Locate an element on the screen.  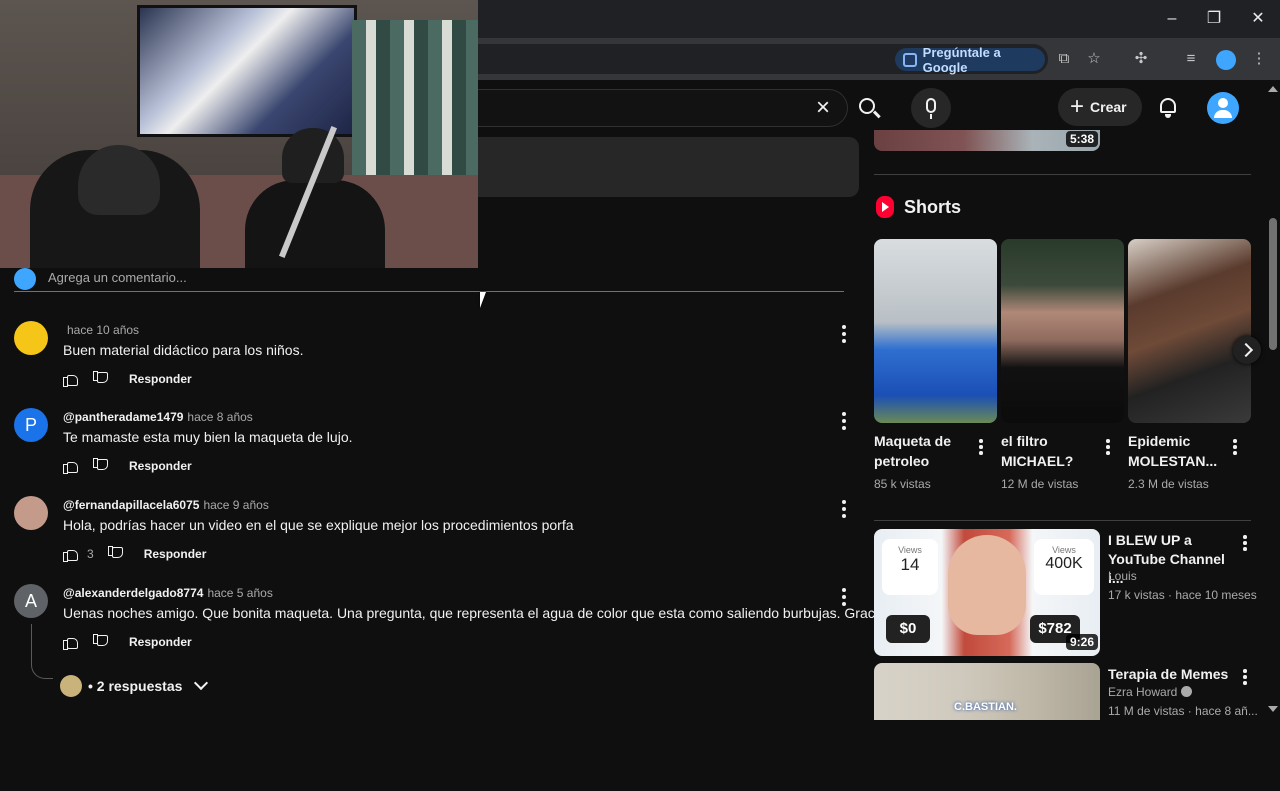
comment-text: Buen material didáctico para los niños. is located at coordinates (183, 350).